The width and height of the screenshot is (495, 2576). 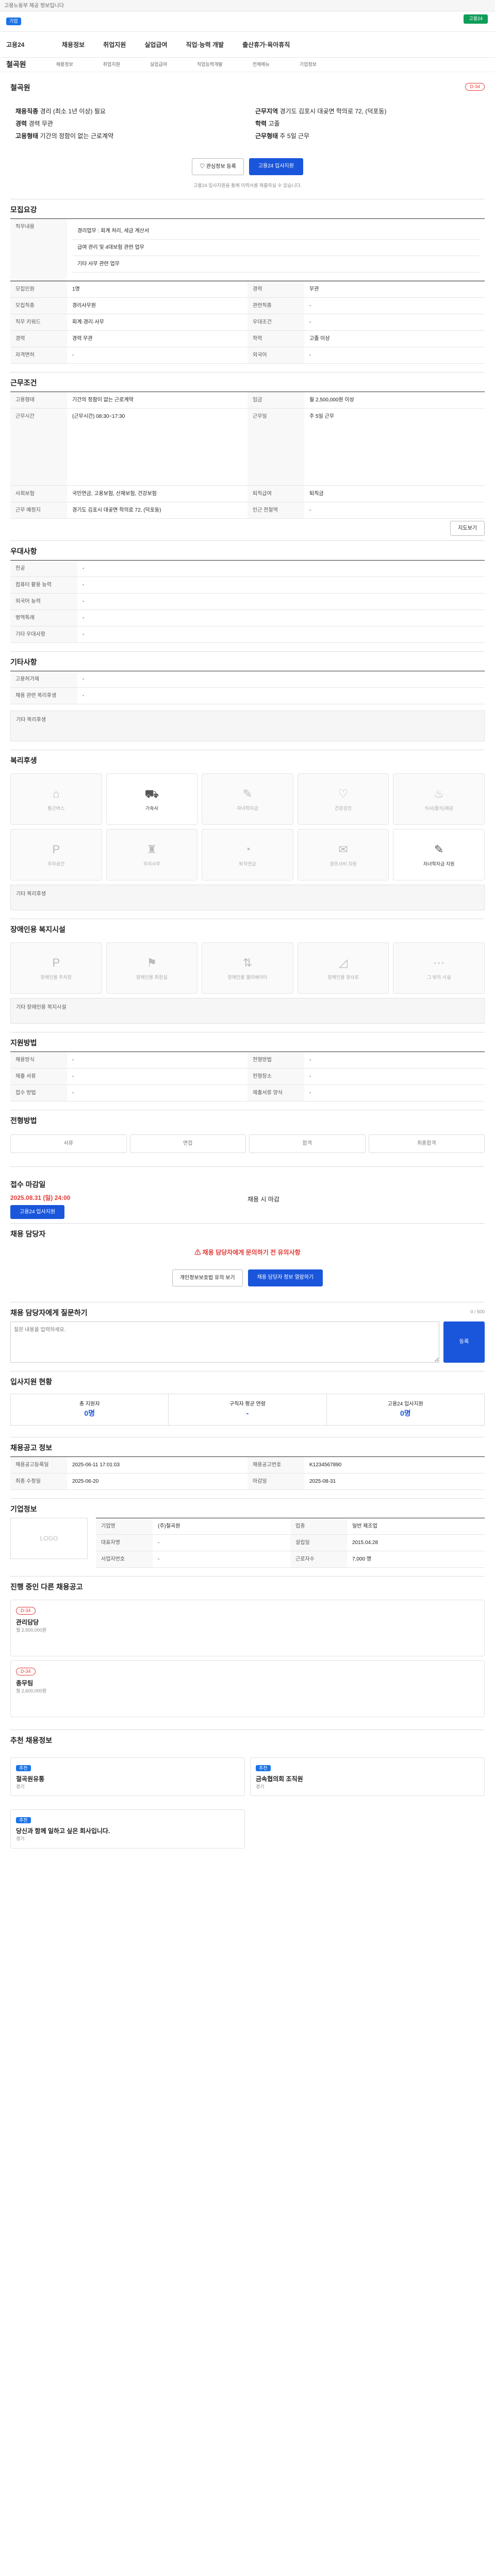 What do you see at coordinates (31, 1381) in the screenshot?
I see `section-title: 입사지원 현황` at bounding box center [31, 1381].